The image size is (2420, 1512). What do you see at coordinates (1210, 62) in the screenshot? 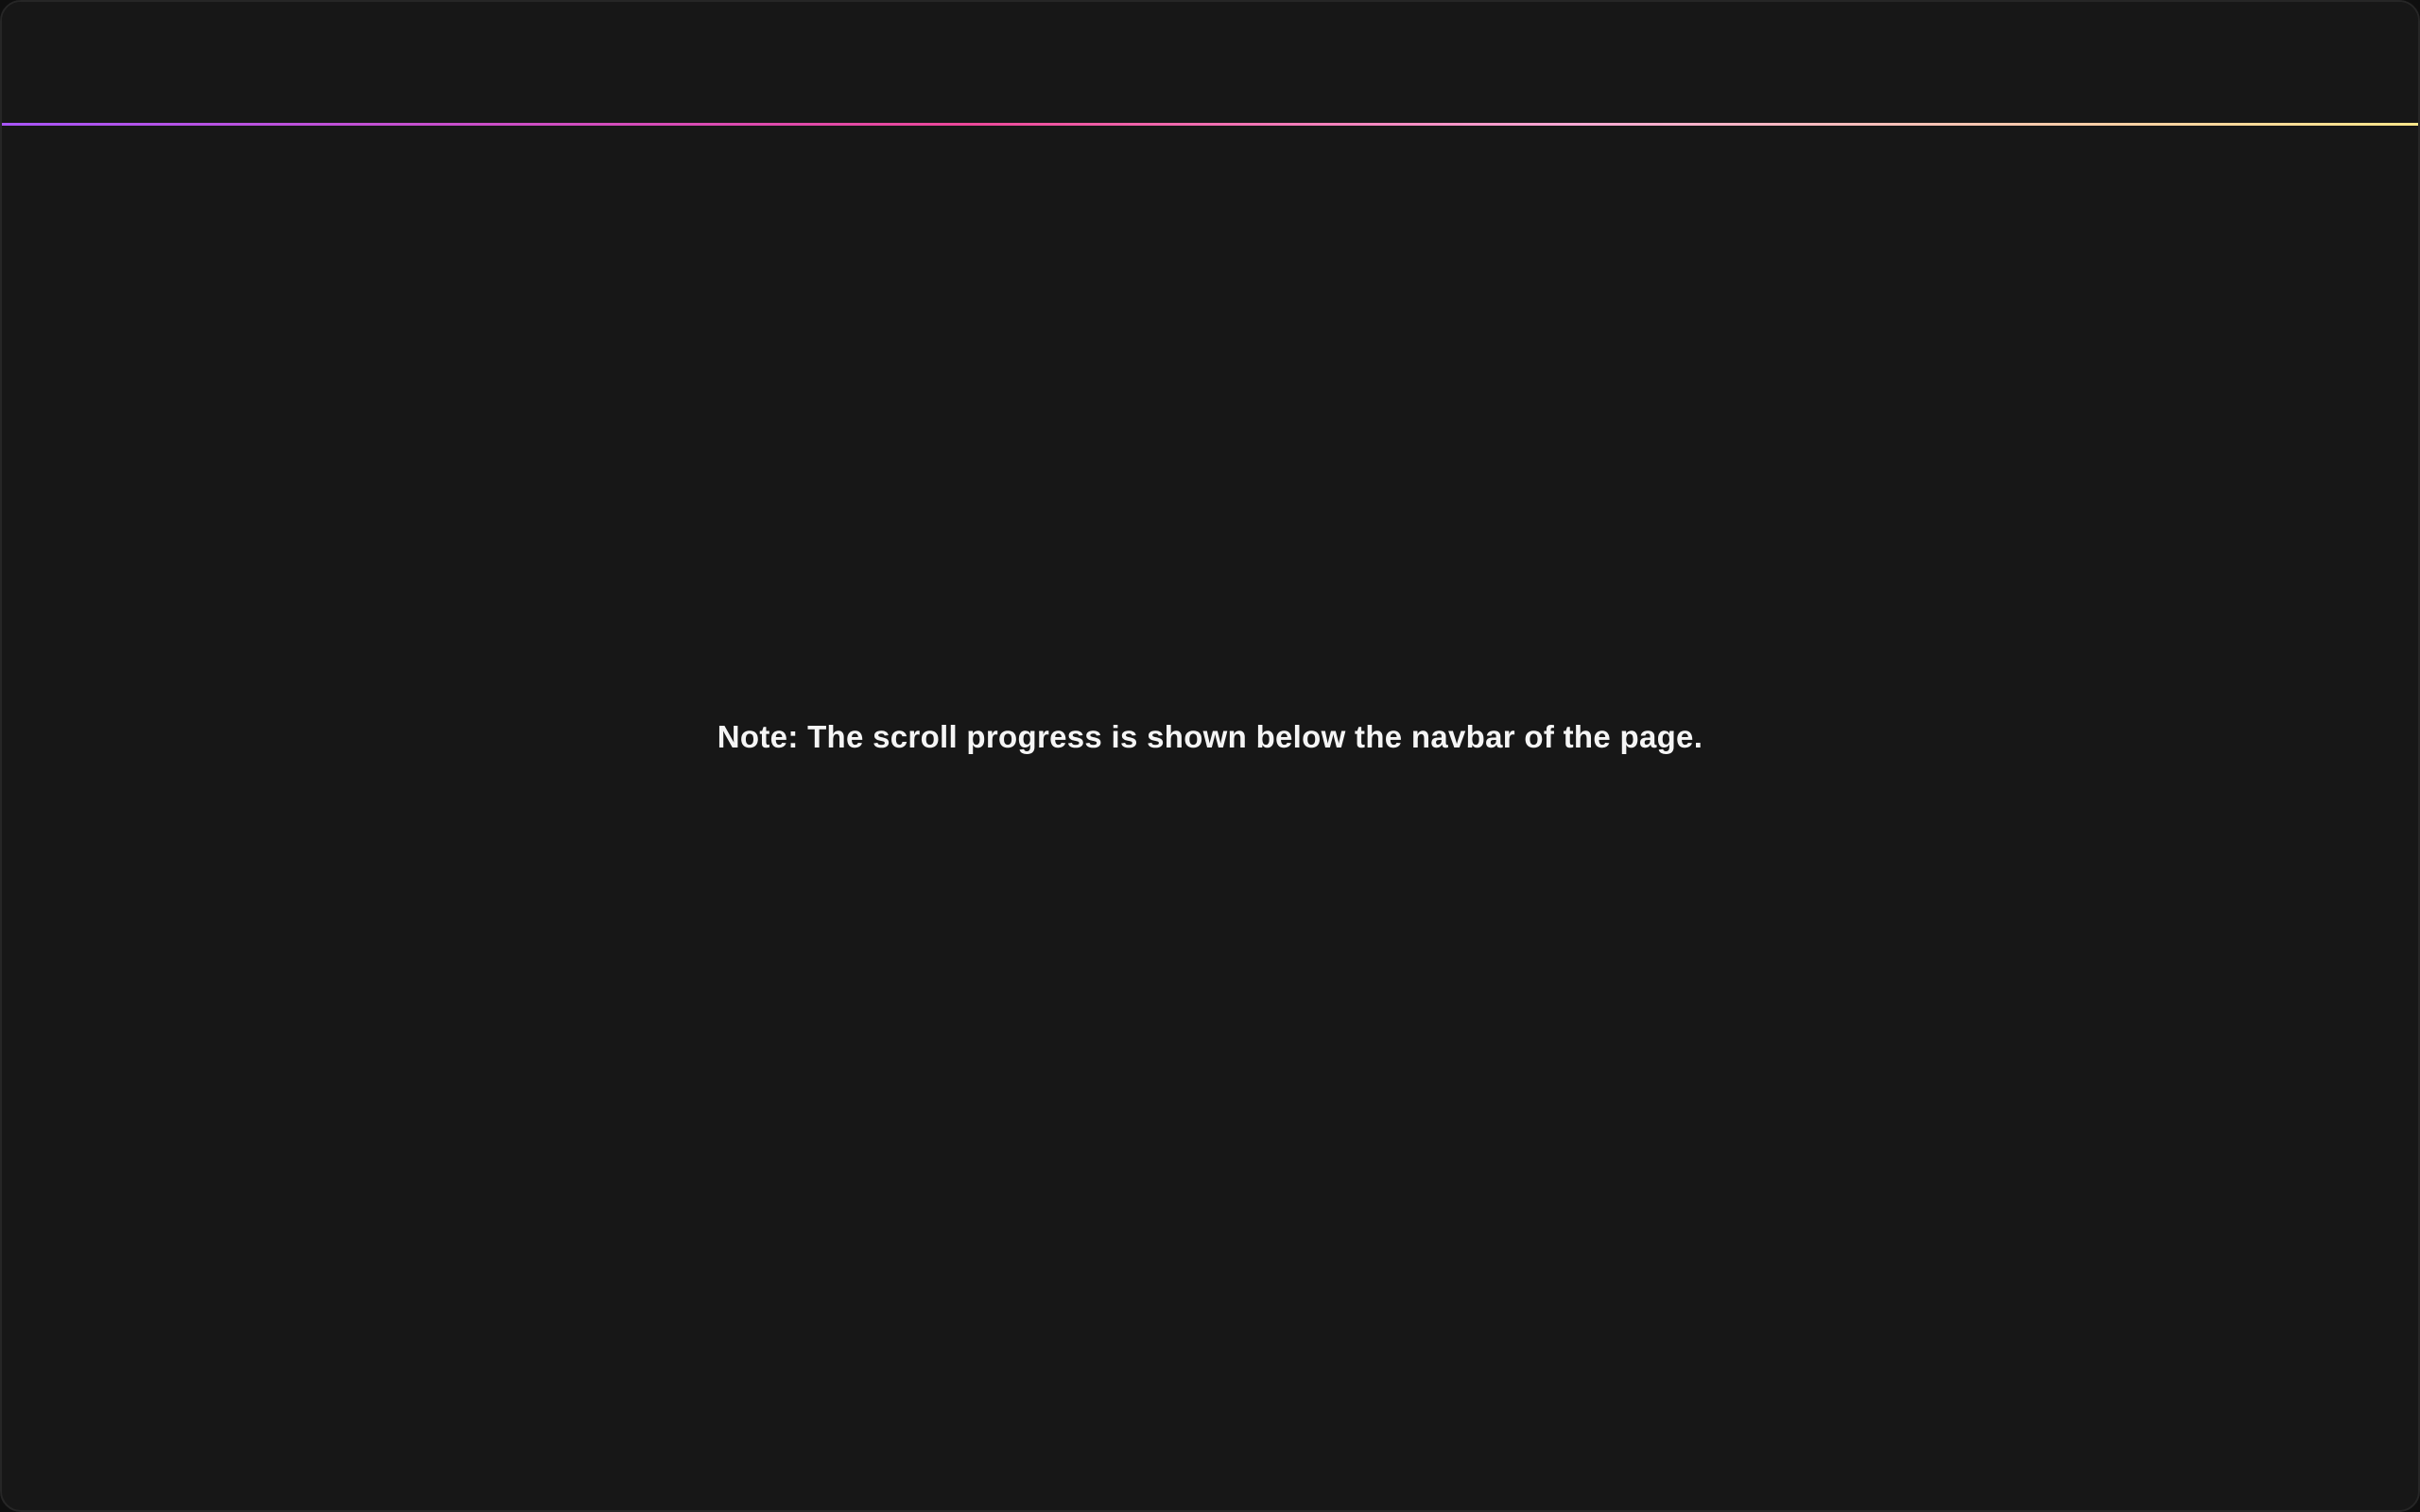
I see `navbar` at bounding box center [1210, 62].